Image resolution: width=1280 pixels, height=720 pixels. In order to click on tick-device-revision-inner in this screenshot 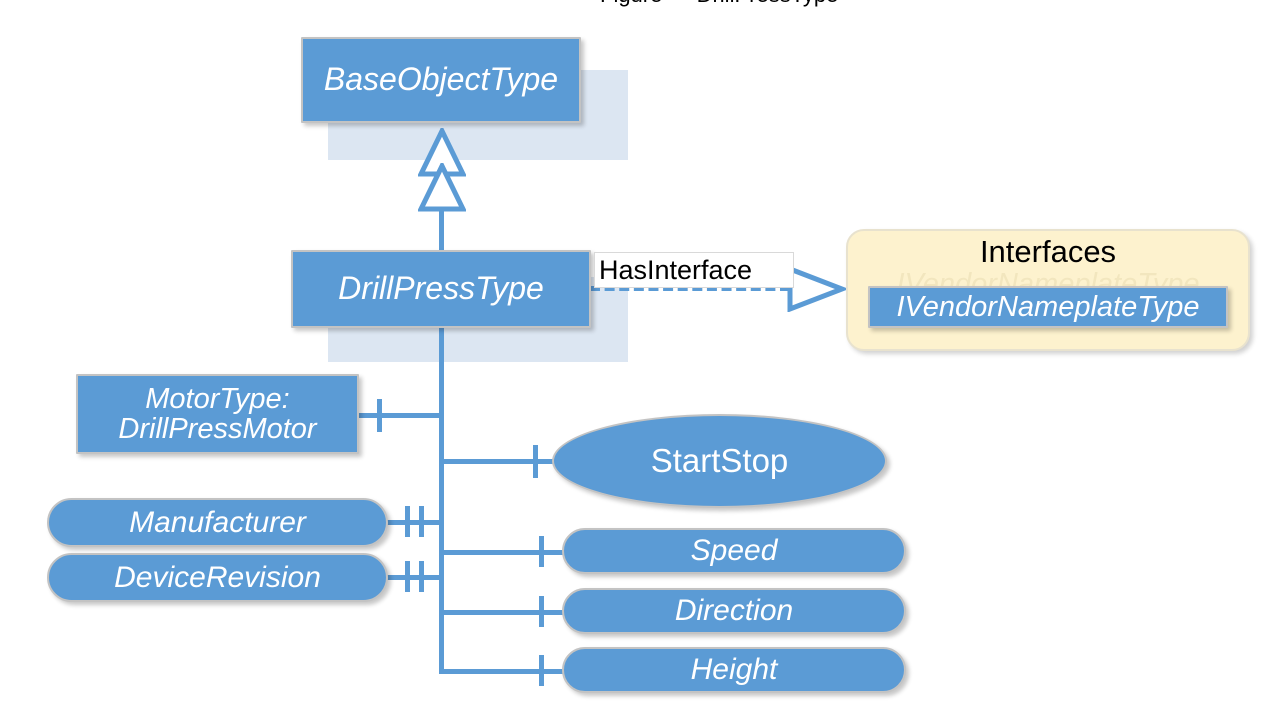, I will do `click(421, 576)`.